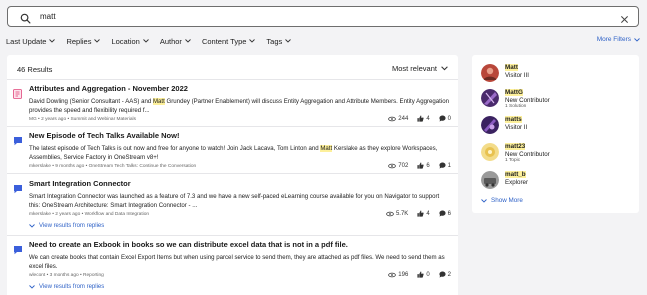  Describe the element at coordinates (66, 275) in the screenshot. I see `result-meta: wlecont • 3 months ago • Reporting` at that location.